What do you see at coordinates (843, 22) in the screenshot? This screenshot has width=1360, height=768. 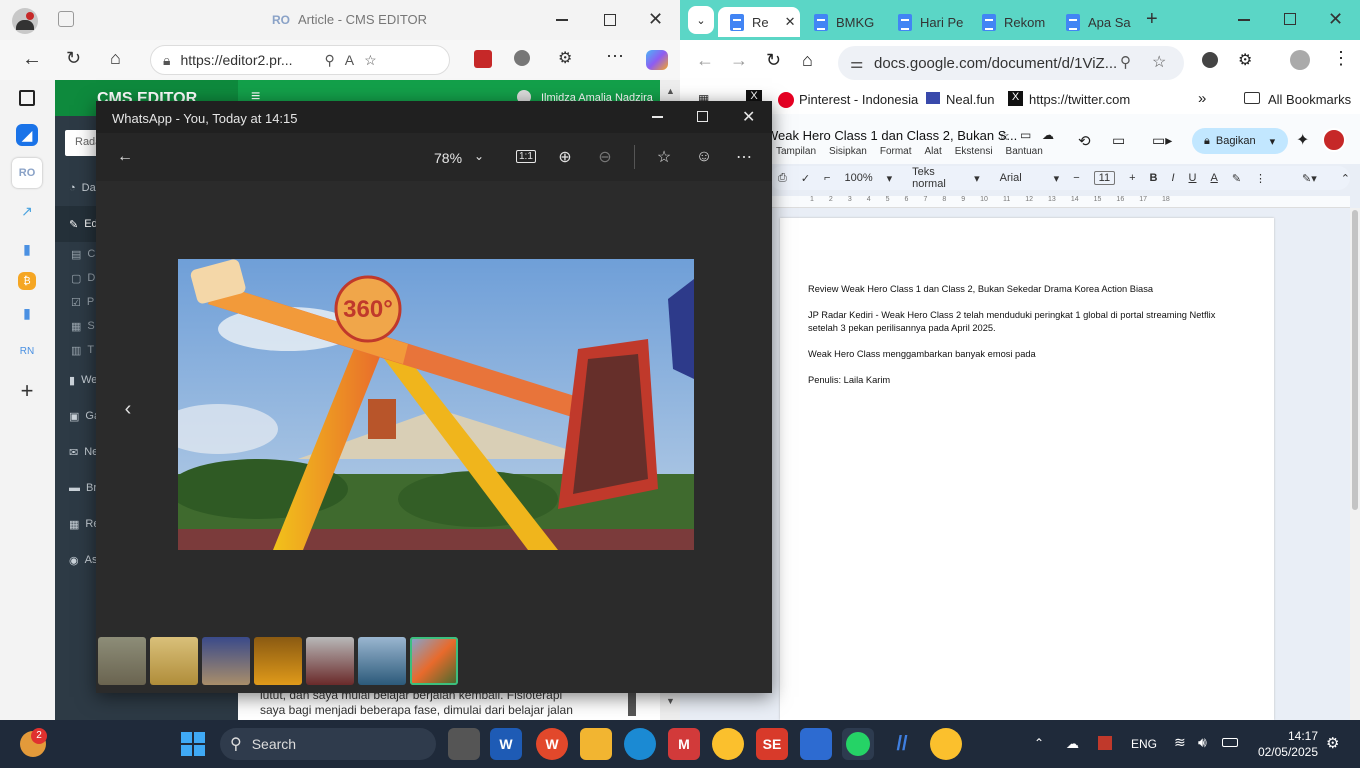 I see `chrome-tab: BMKG` at bounding box center [843, 22].